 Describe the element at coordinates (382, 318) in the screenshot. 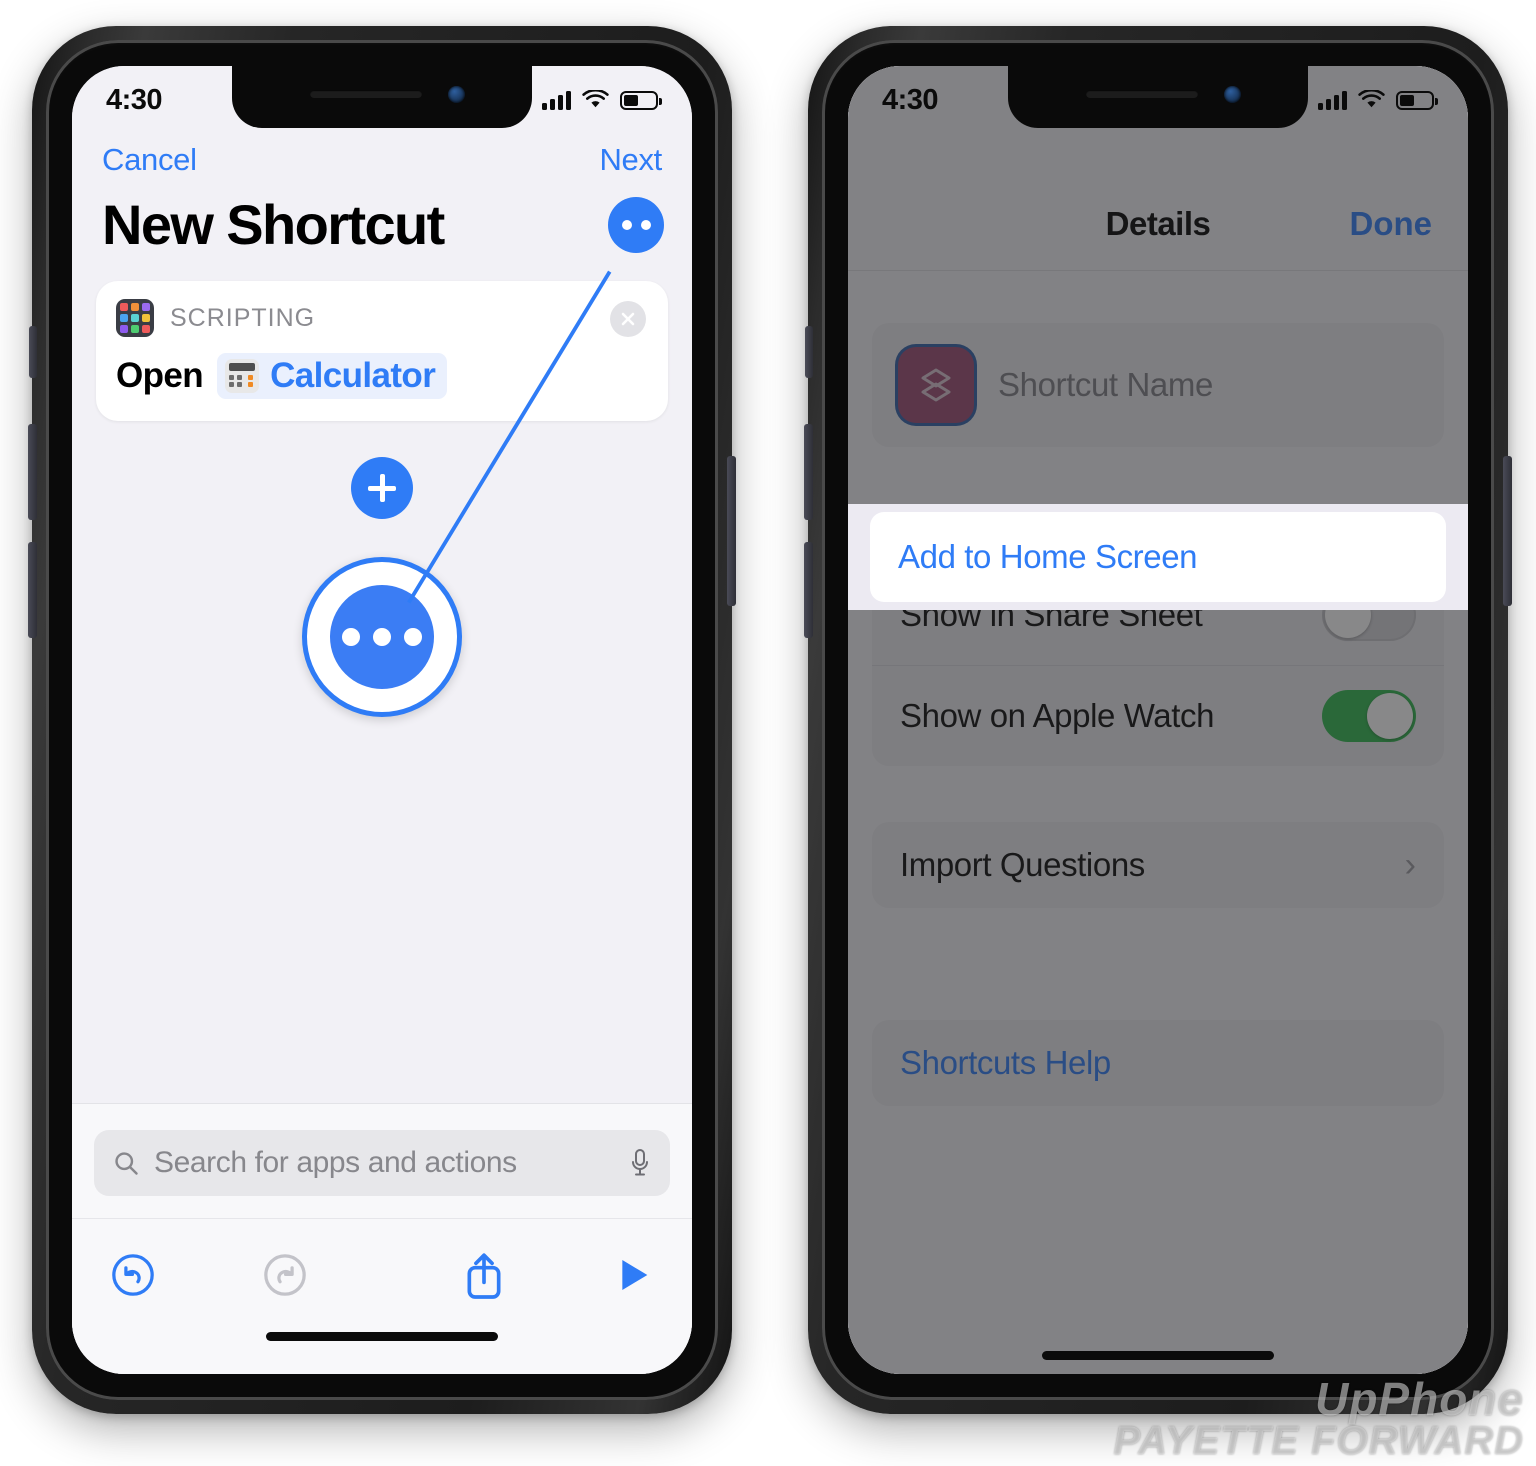

I see `action-card-header: SCRIPTING` at that location.